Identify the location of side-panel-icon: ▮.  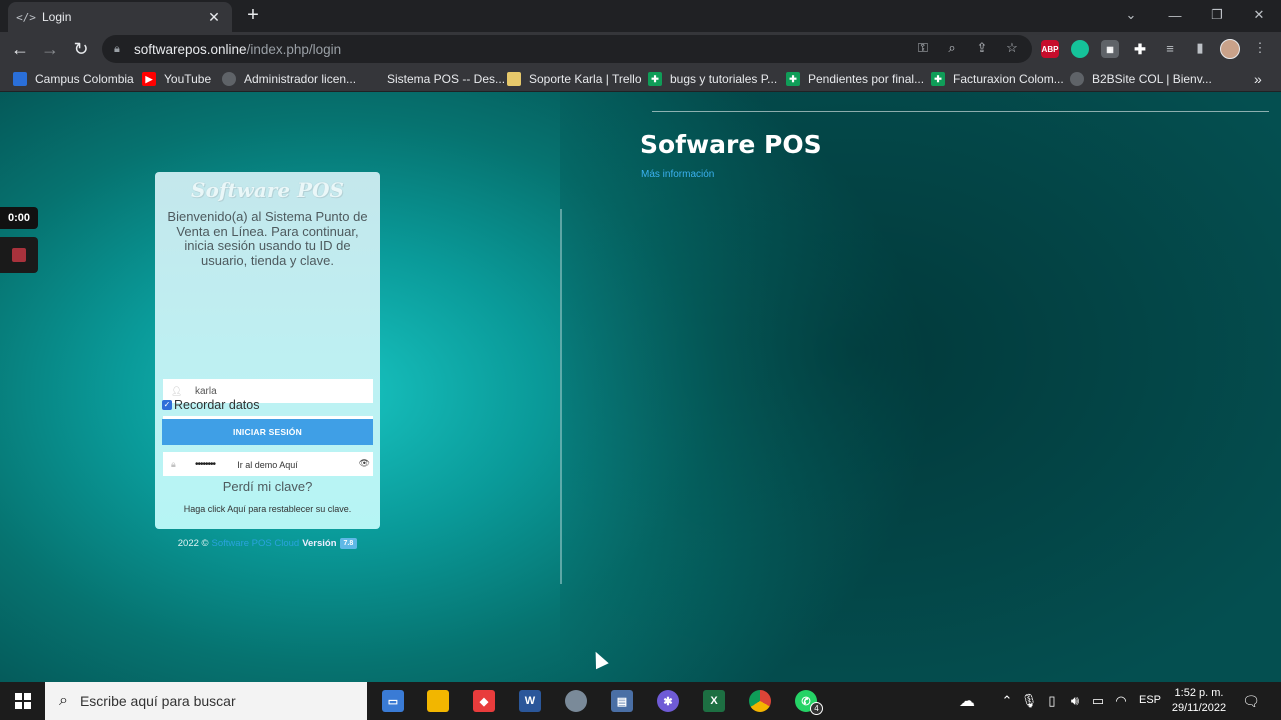
(1200, 48).